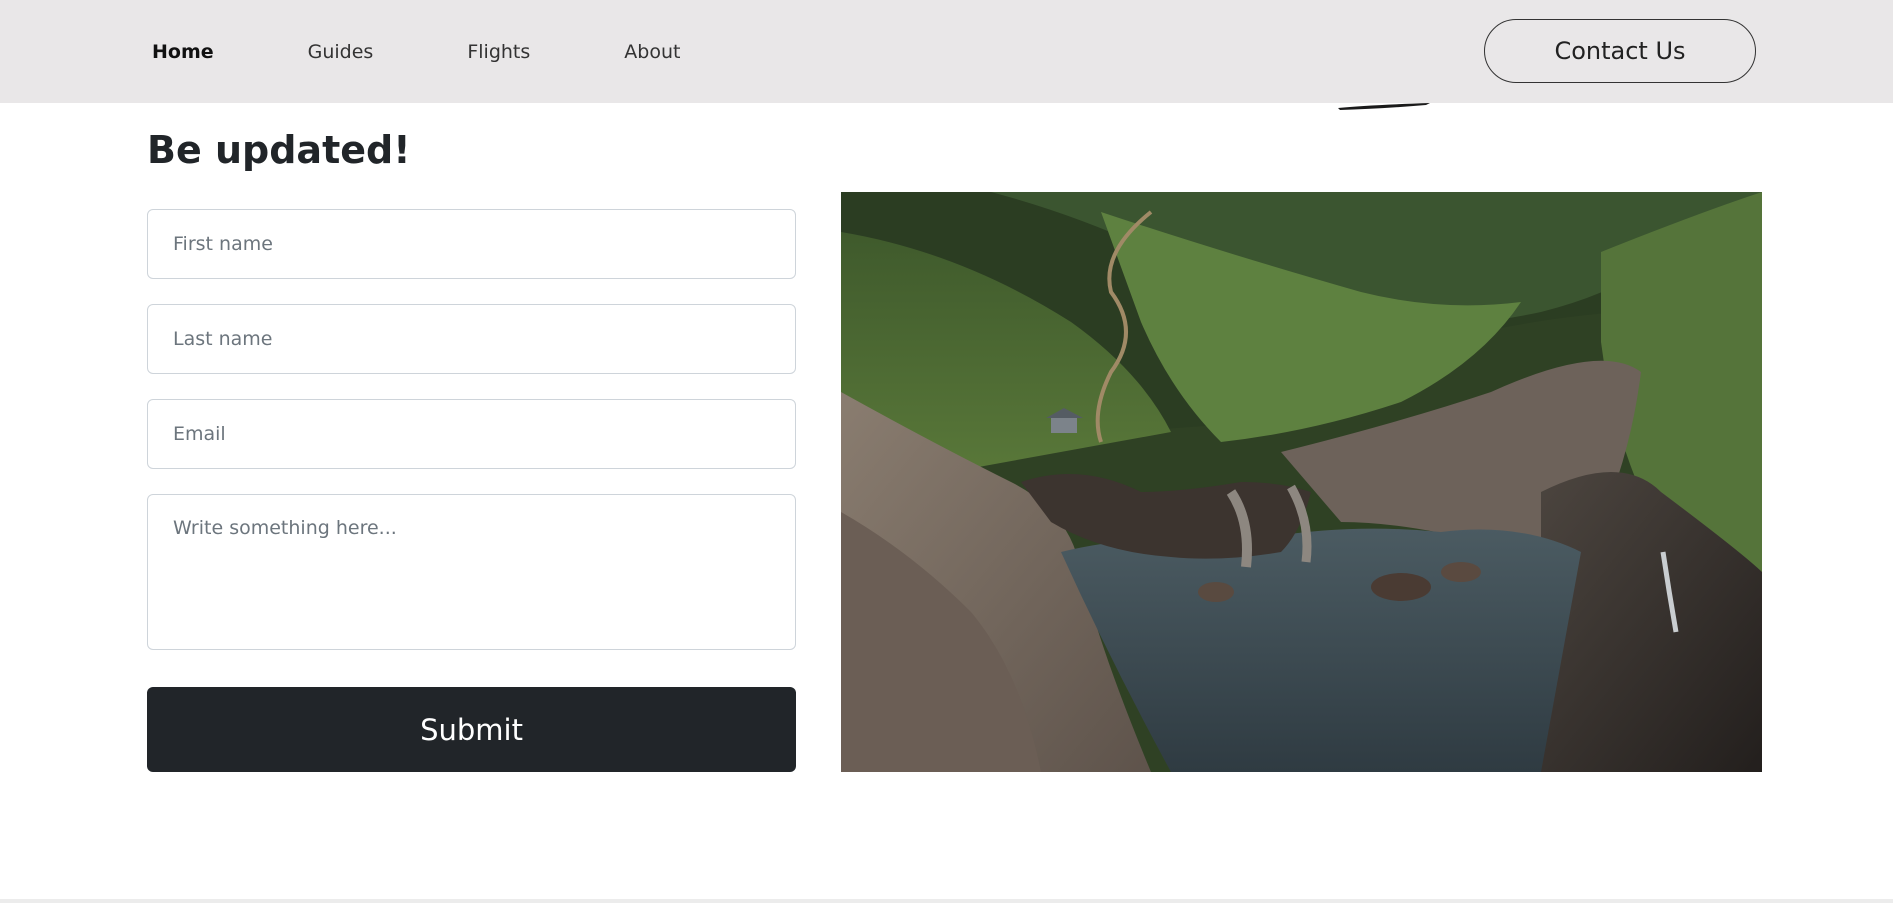 The image size is (1893, 903). What do you see at coordinates (471, 339) in the screenshot?
I see `last-name-field` at bounding box center [471, 339].